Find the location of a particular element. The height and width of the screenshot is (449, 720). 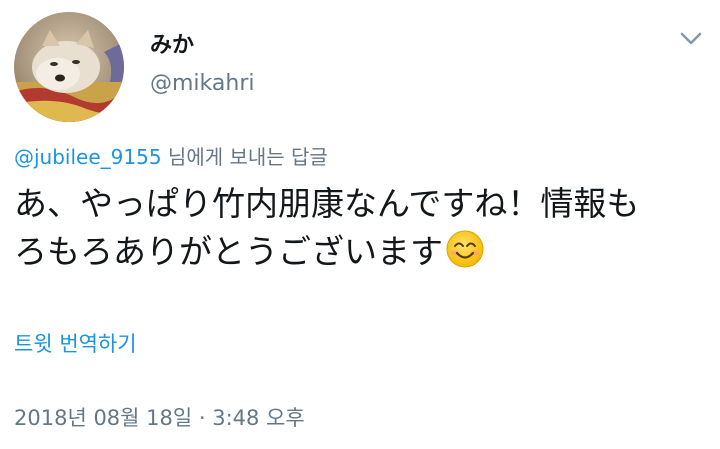

chevron-down-icon is located at coordinates (691, 38).